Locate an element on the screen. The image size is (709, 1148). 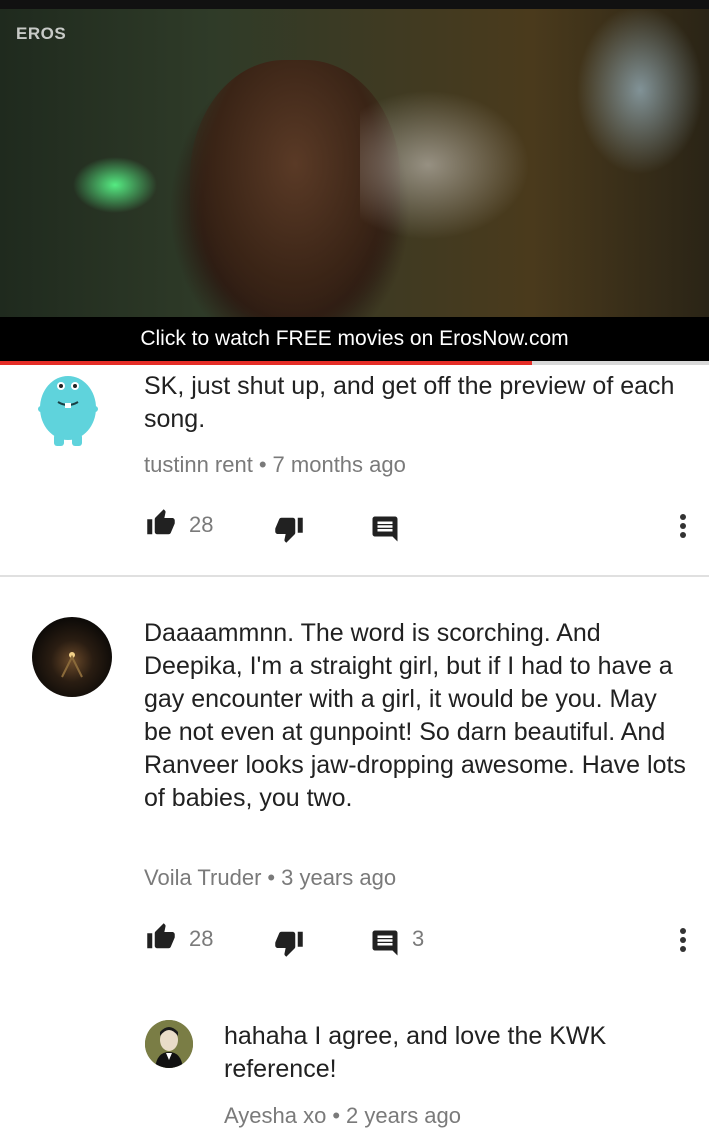
status-bar is located at coordinates (354, 4).